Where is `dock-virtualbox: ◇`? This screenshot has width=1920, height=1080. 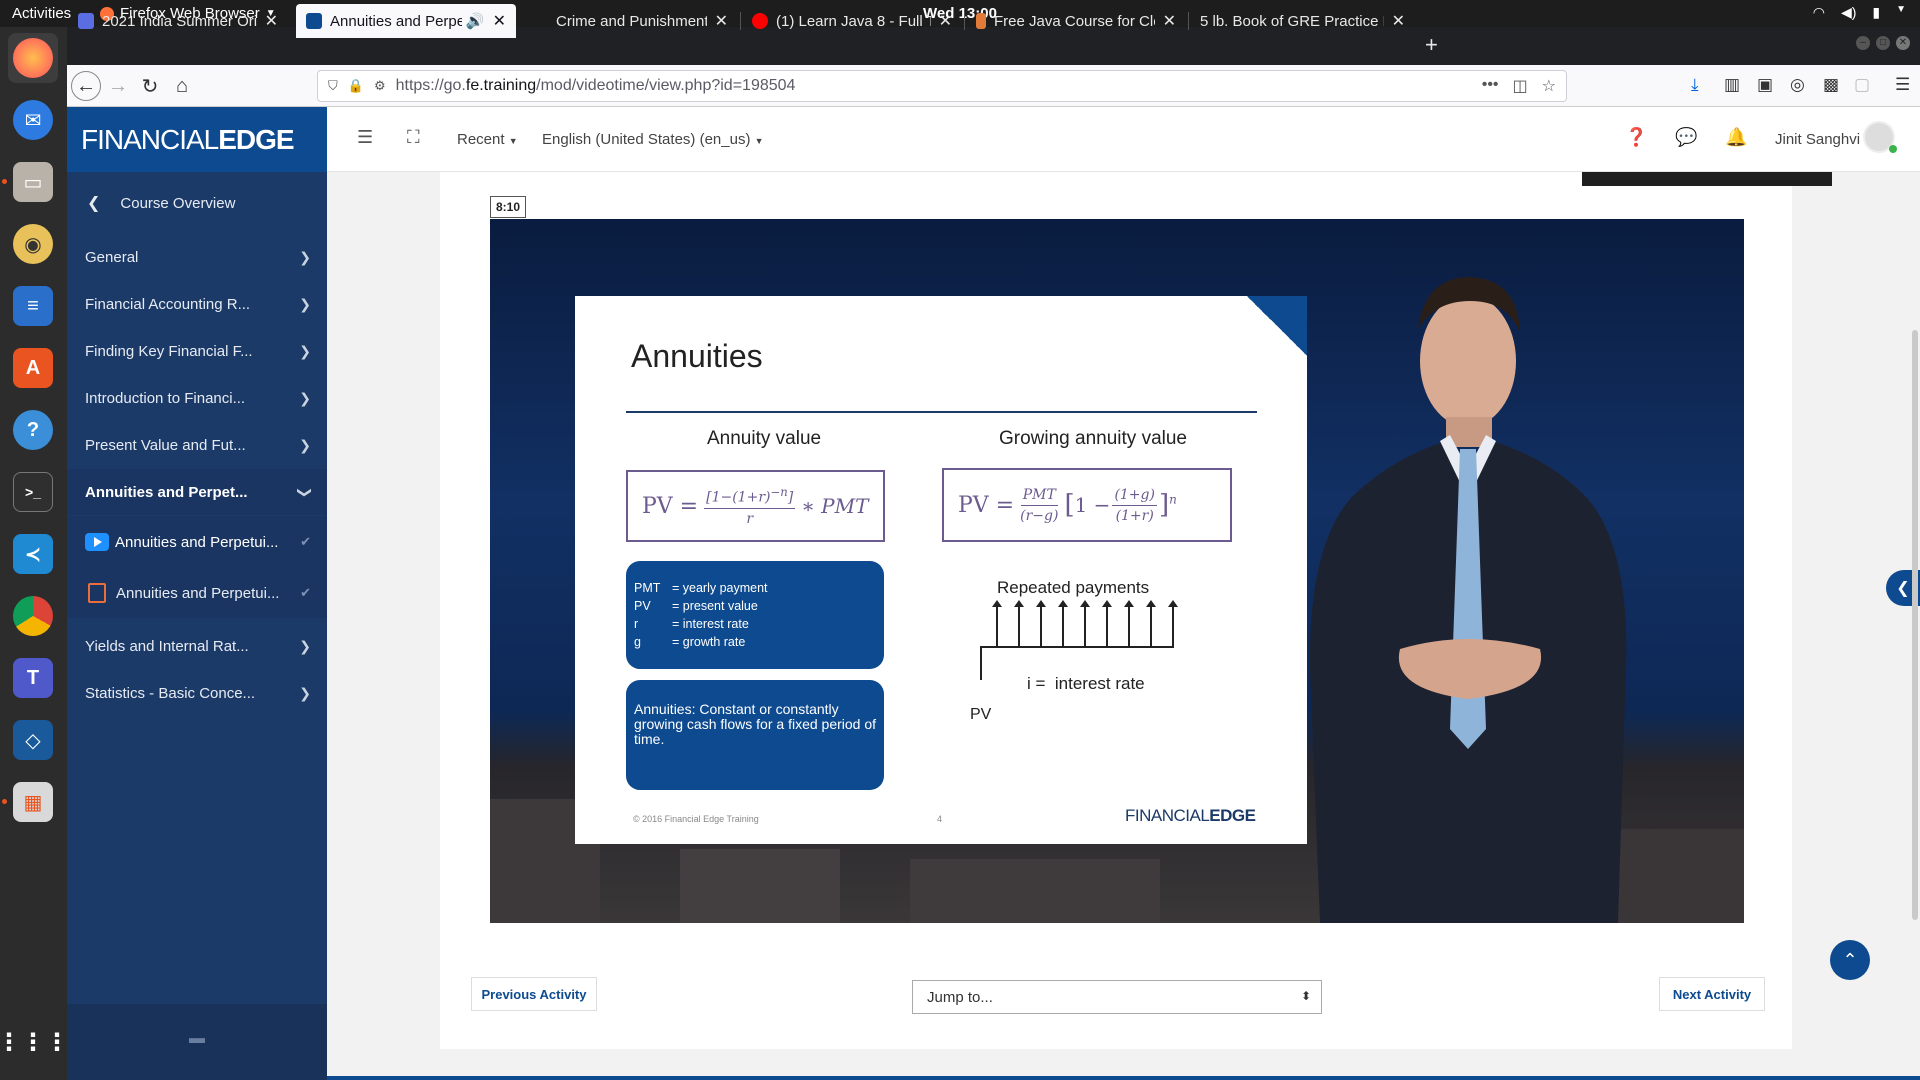
dock-virtualbox: ◇ is located at coordinates (33, 740).